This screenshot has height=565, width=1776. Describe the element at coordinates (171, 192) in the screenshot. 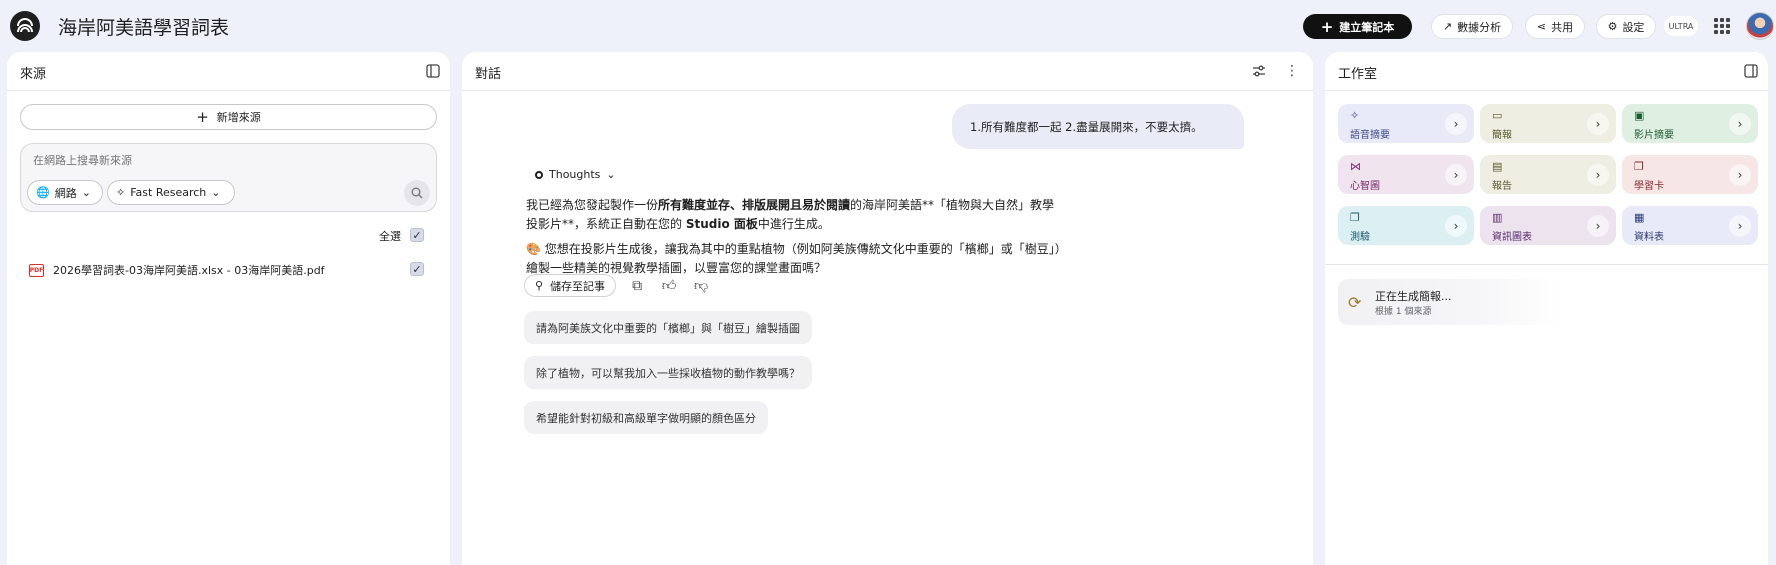

I see `research-mode-dropdown: ✧ Fast Research ⌄` at that location.